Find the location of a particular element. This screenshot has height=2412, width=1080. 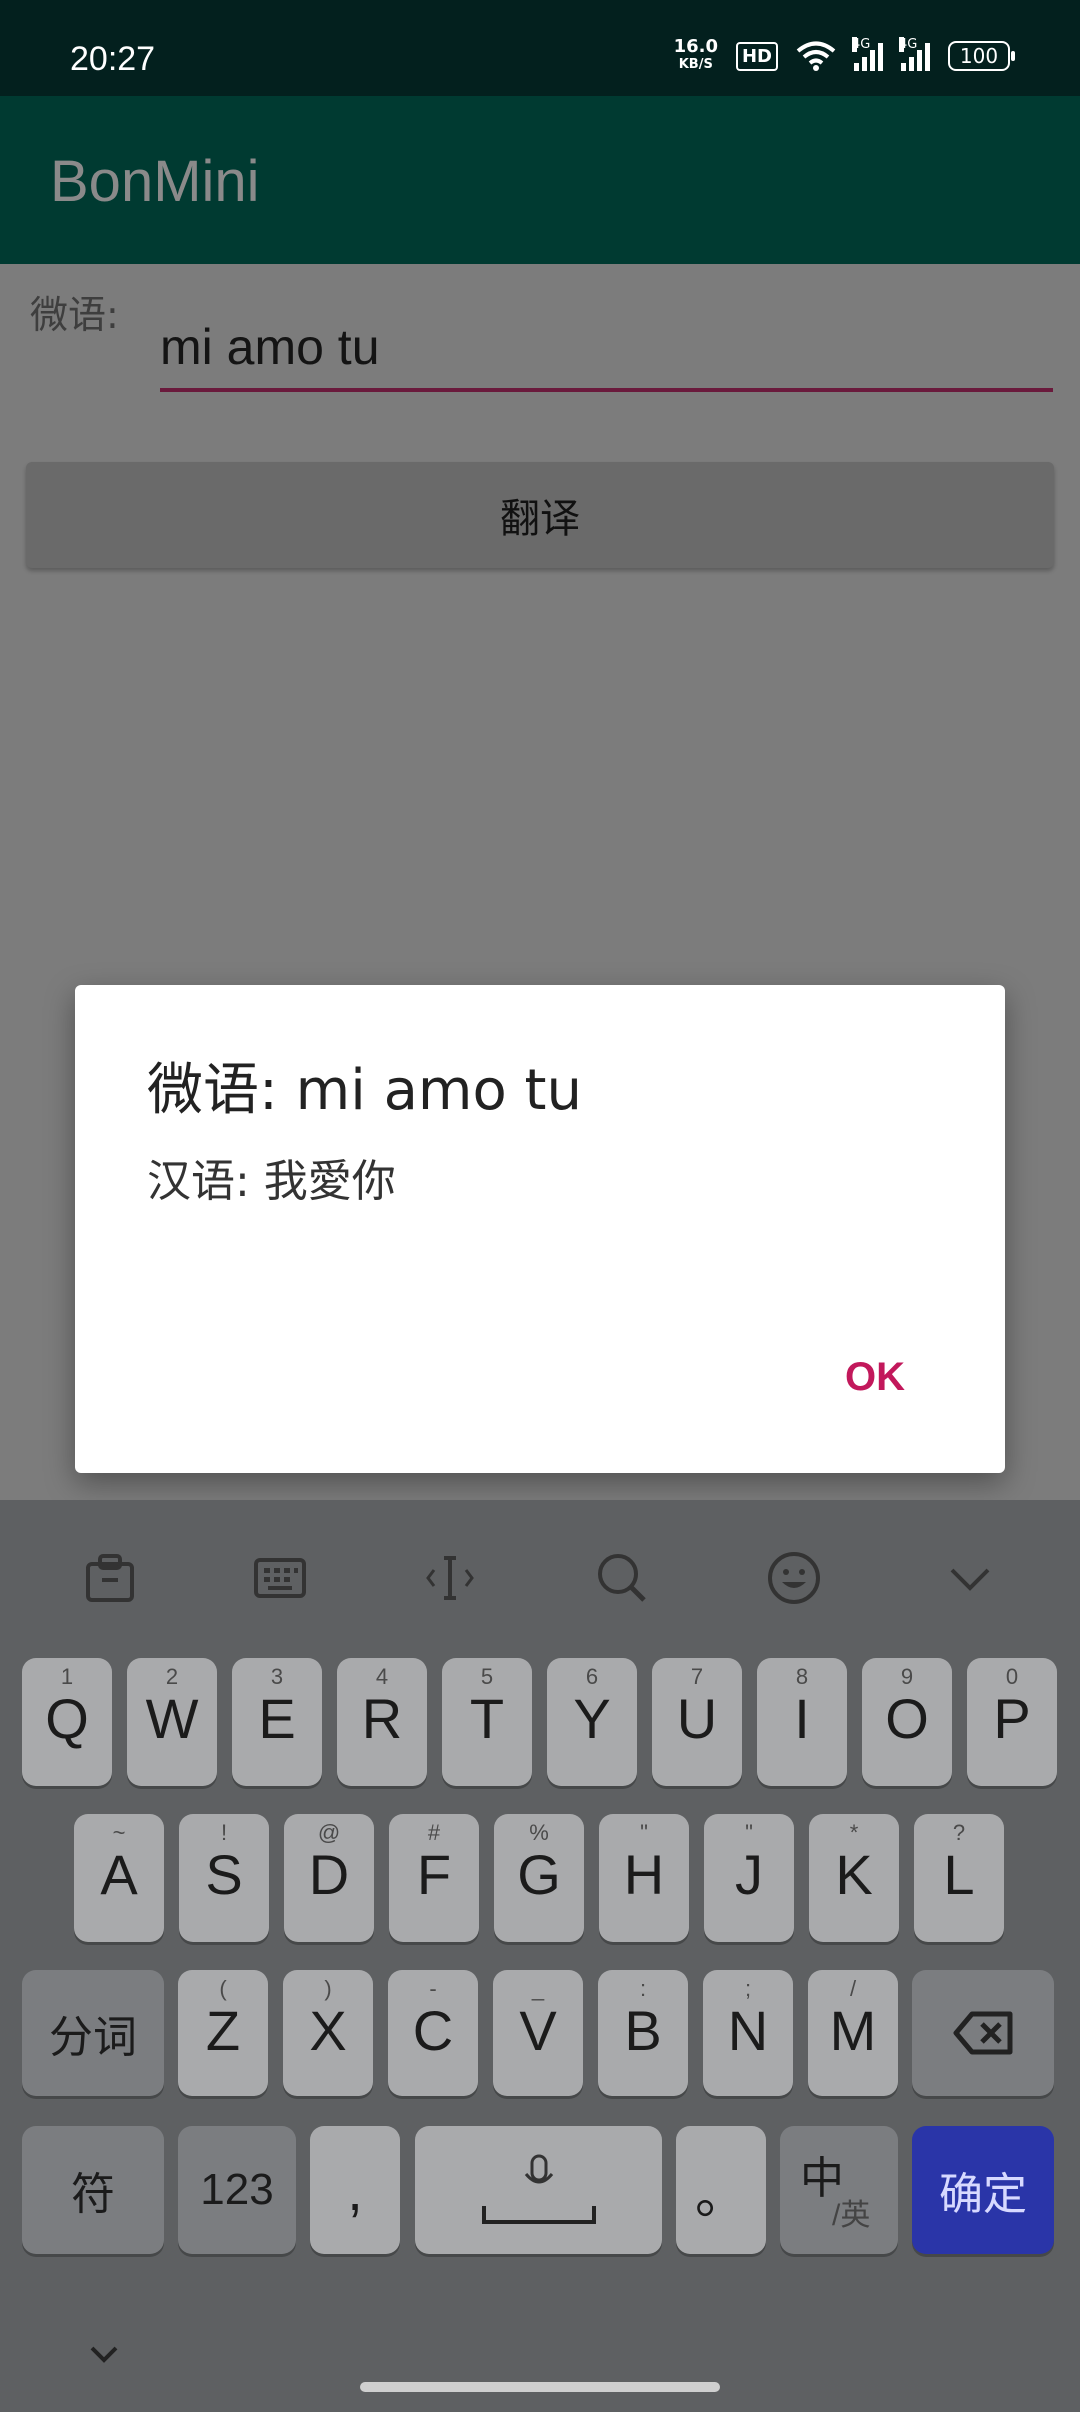

space-bar-icon is located at coordinates (539, 2215).